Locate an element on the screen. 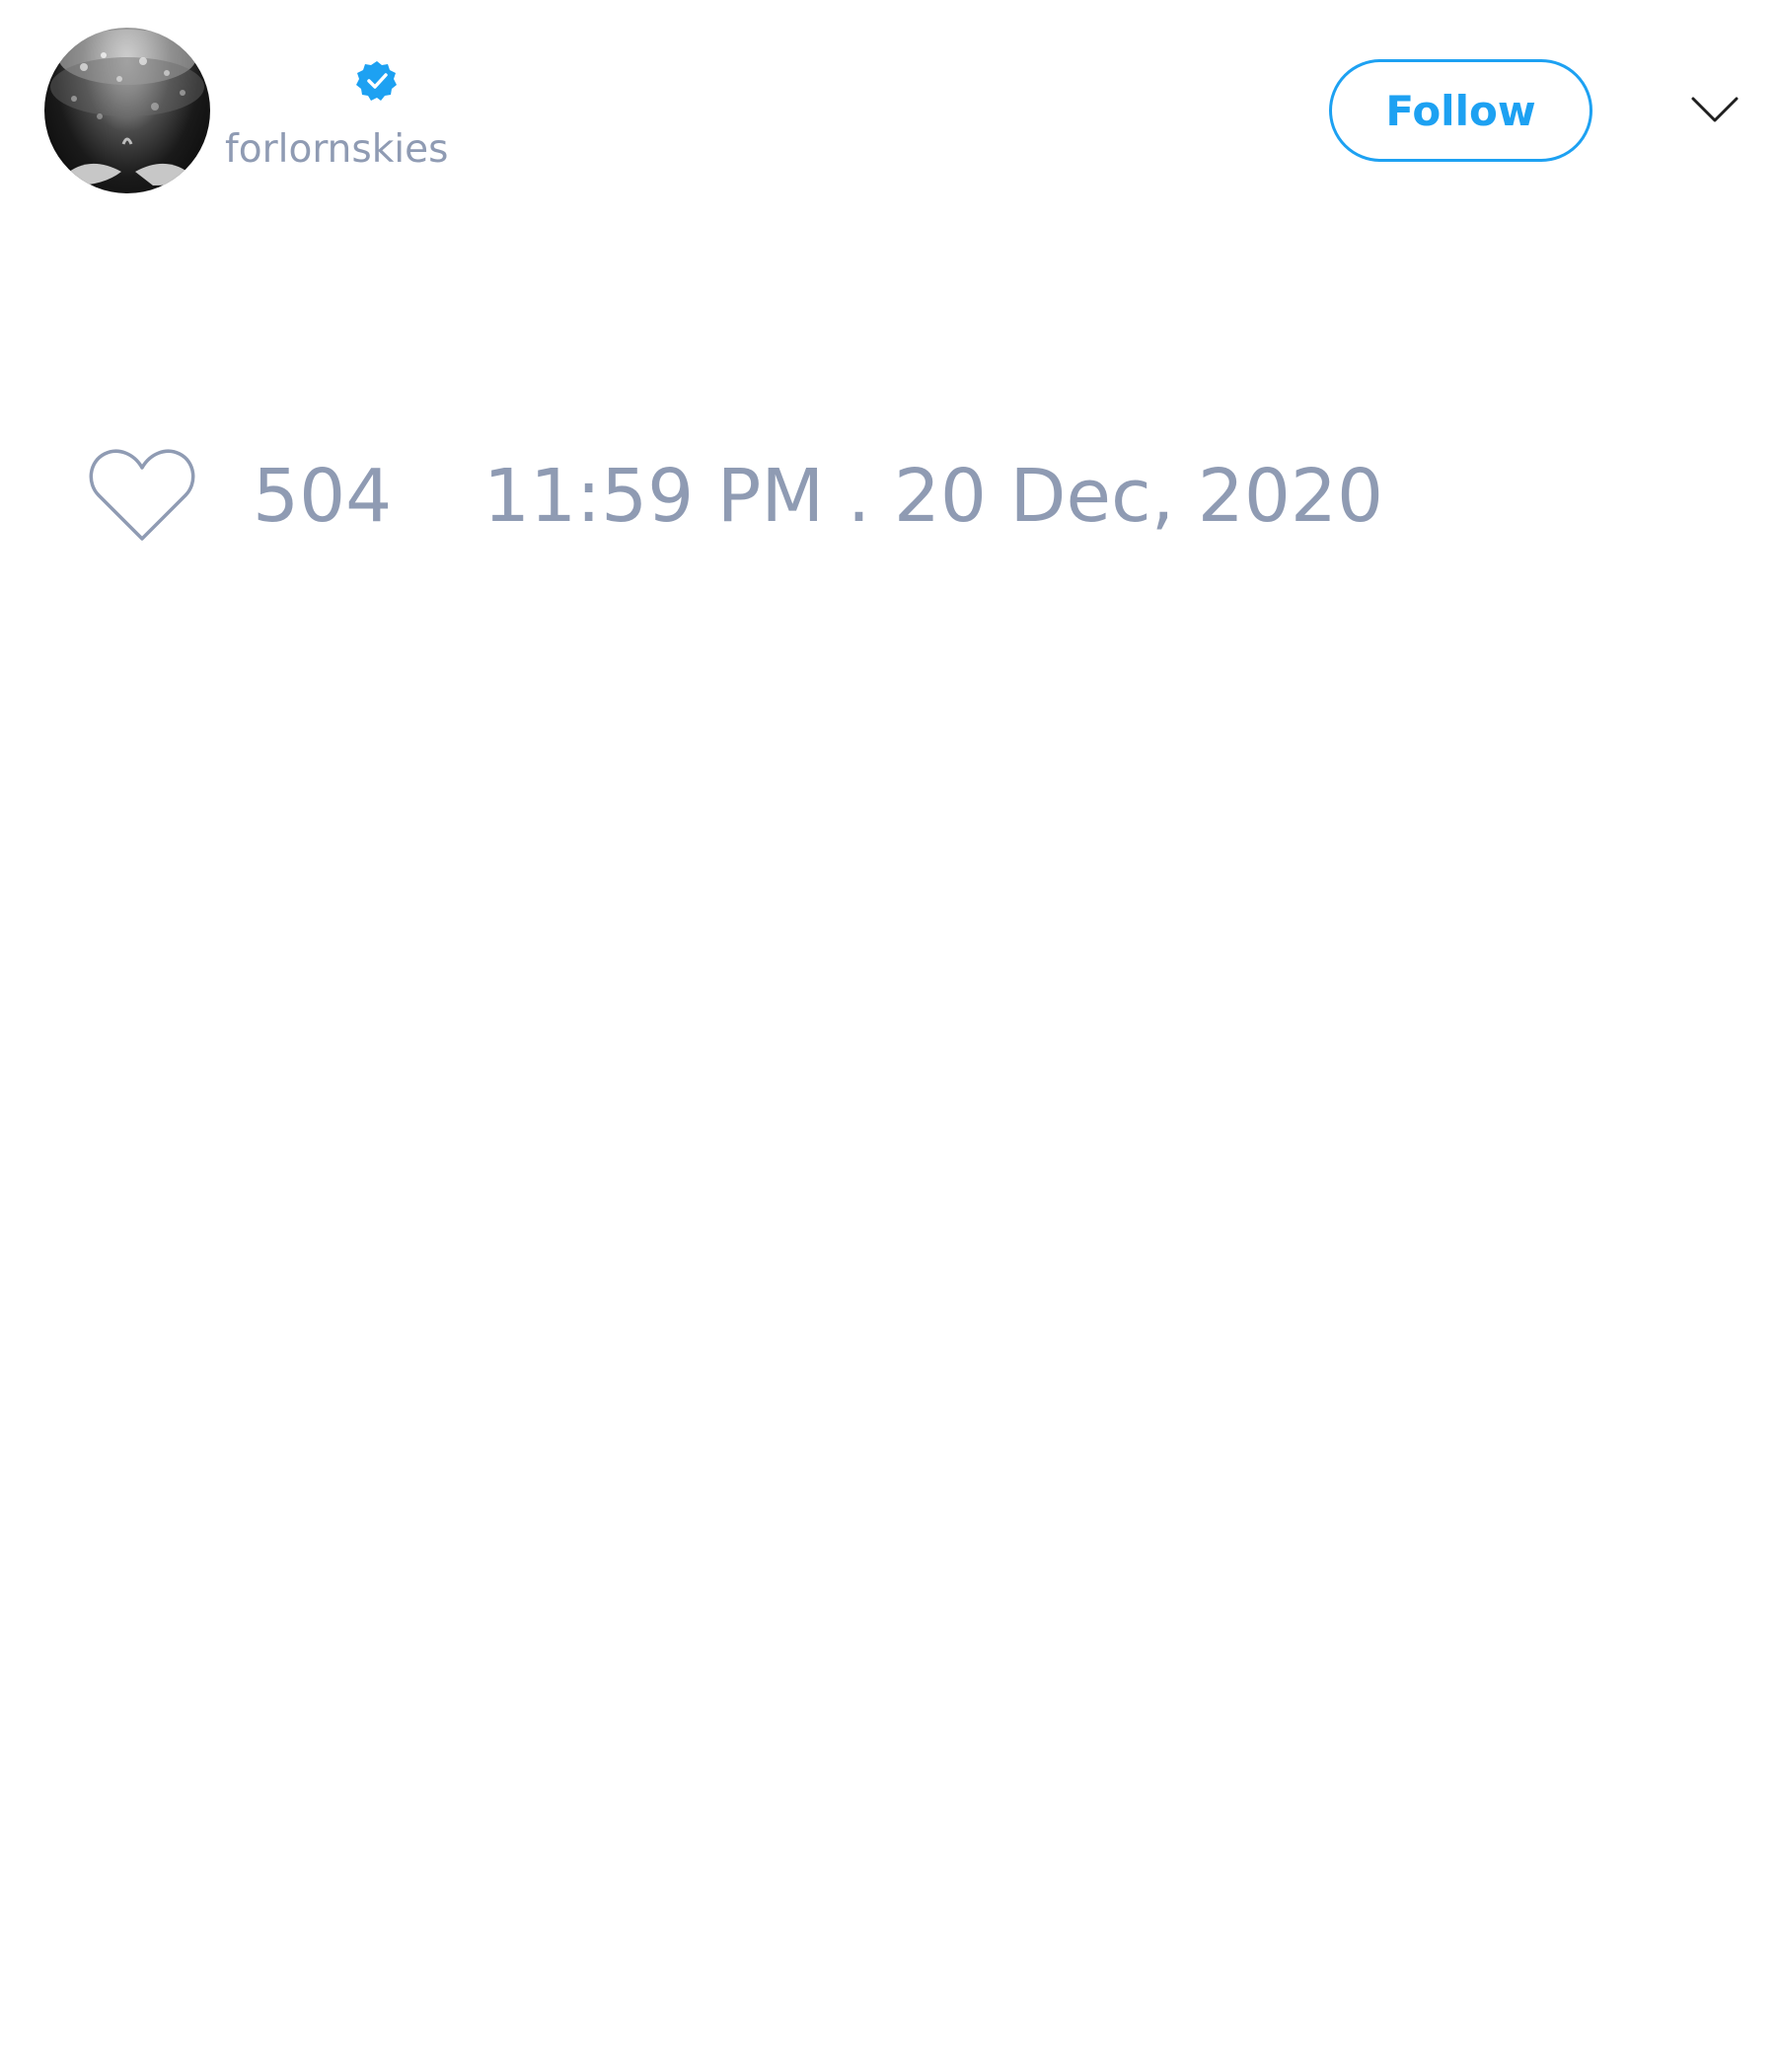 Image resolution: width=1776 pixels, height=2072 pixels. like-count: 504 is located at coordinates (323, 497).